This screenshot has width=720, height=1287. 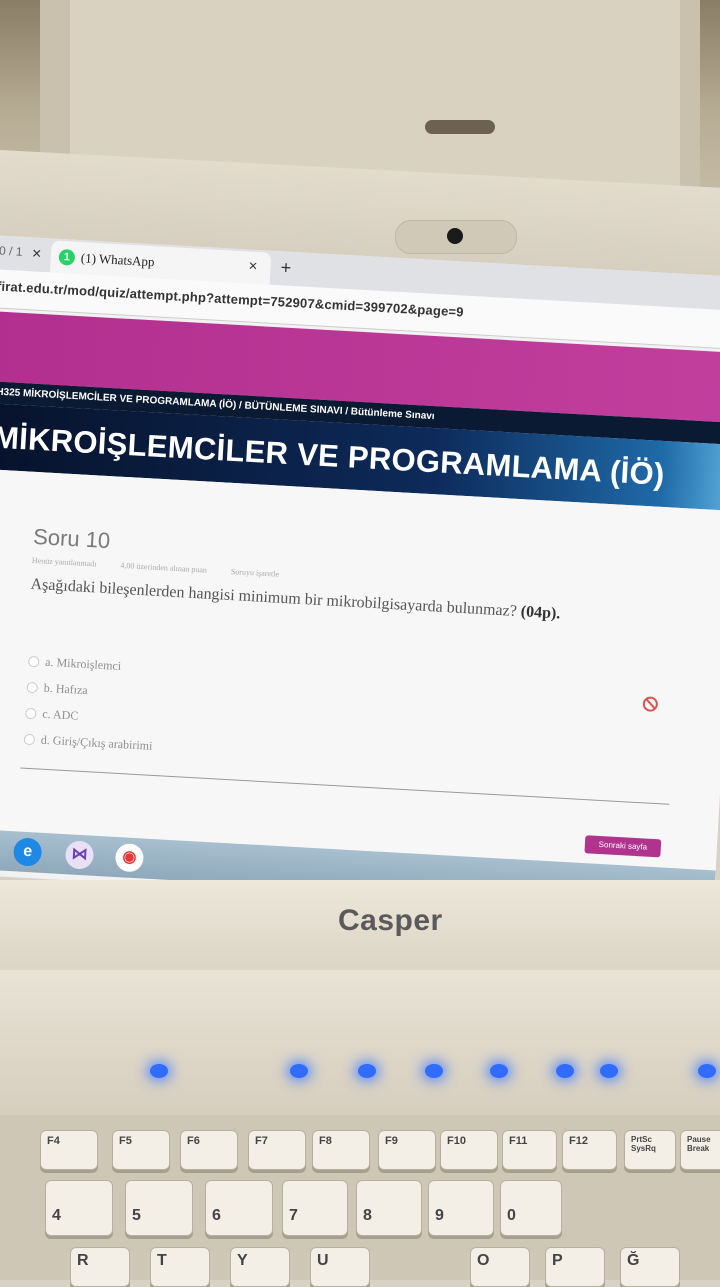 I want to click on key-f10: F10, so click(x=469, y=1150).